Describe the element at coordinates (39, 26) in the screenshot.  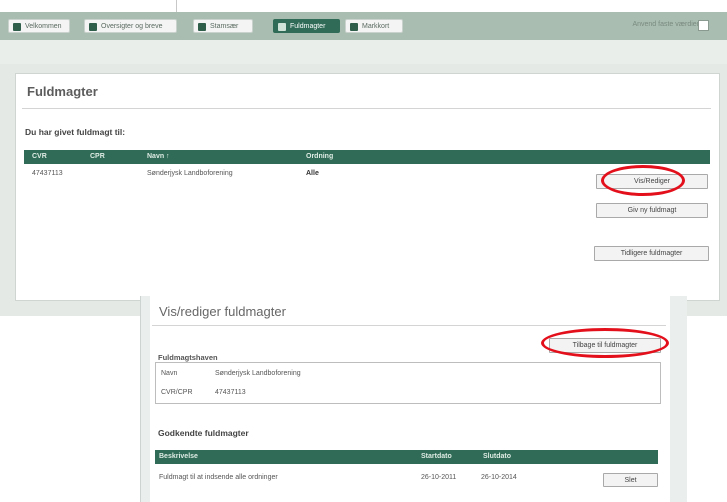
I see `tab-velkommen: Velkommen` at that location.